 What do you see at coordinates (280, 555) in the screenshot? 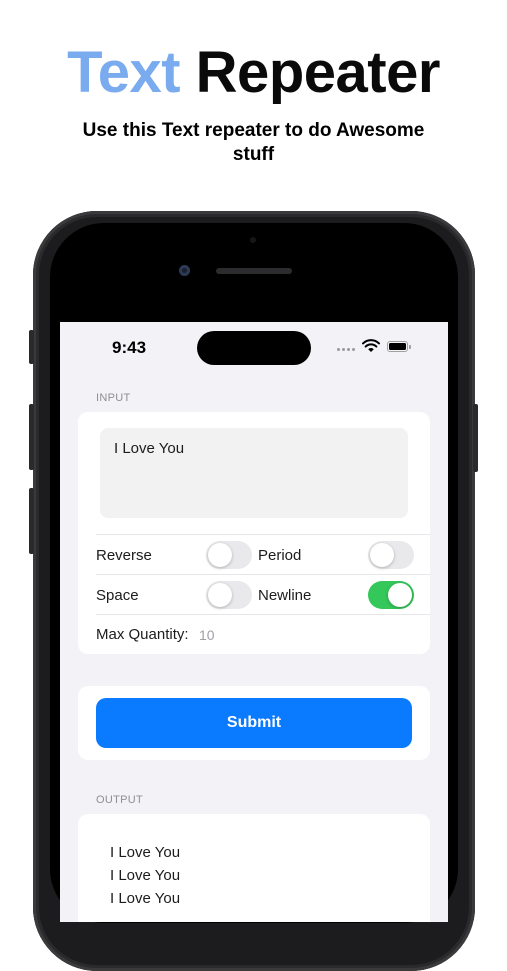
I see `period-label: Period` at bounding box center [280, 555].